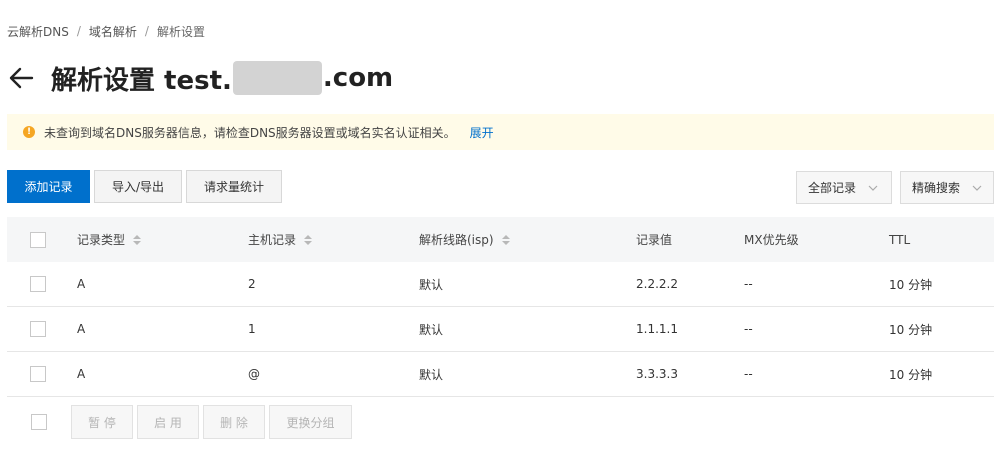  What do you see at coordinates (21, 78) in the screenshot?
I see `back-arrow-icon` at bounding box center [21, 78].